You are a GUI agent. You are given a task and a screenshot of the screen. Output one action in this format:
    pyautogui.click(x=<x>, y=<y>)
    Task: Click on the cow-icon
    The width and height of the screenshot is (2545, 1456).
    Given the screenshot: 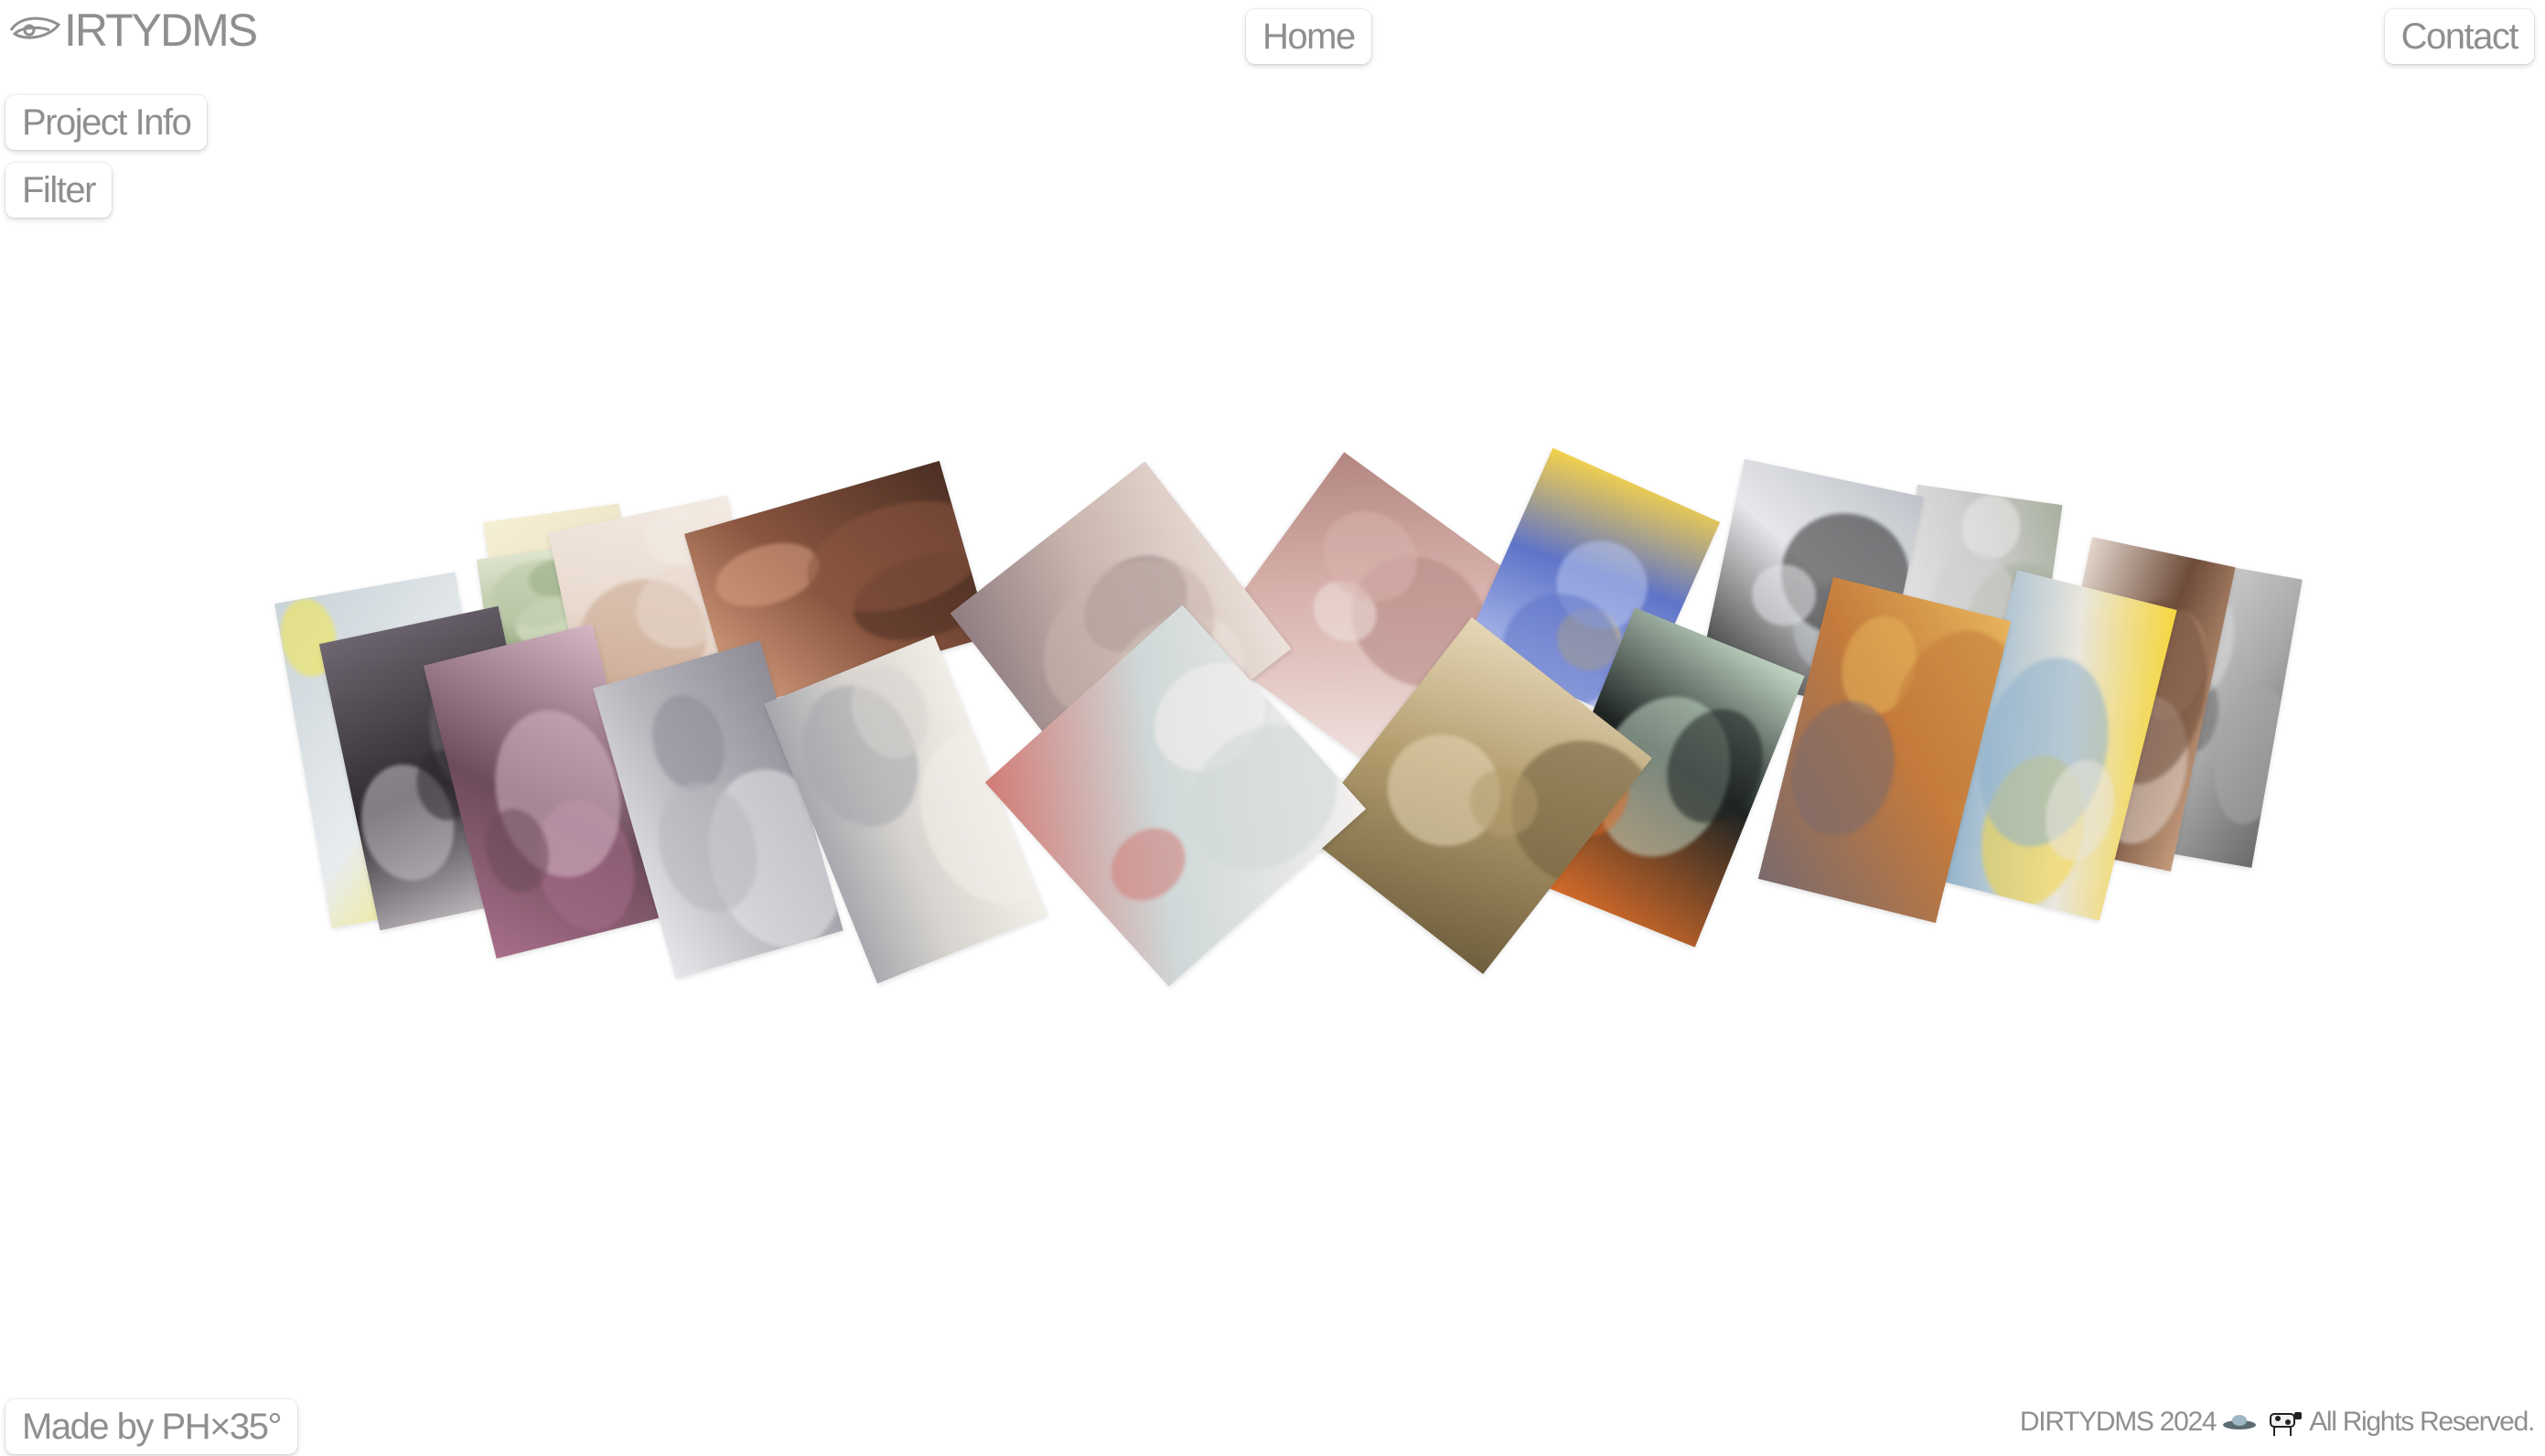 What is the action you would take?
    pyautogui.click(x=2286, y=1424)
    